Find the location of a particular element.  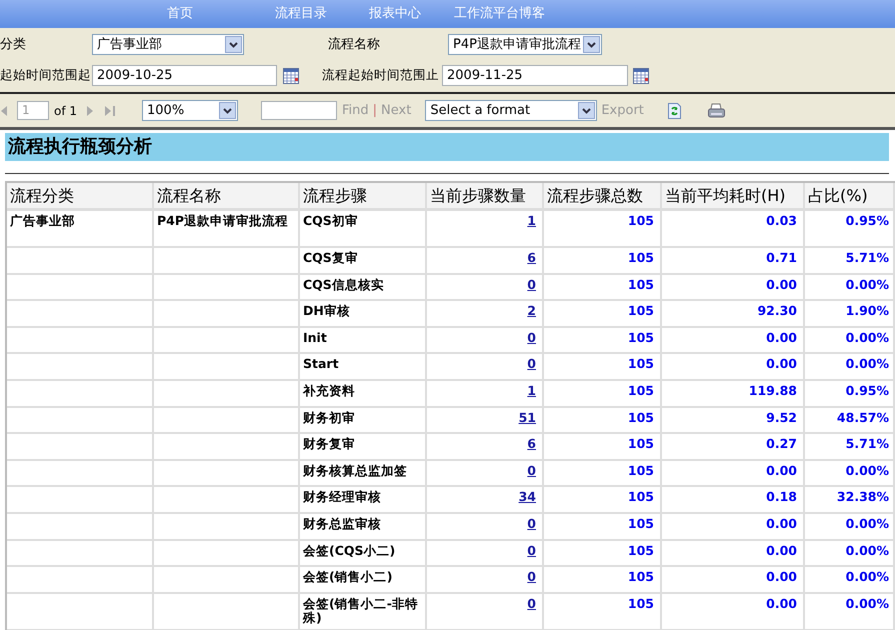

table-cell: 32.38% is located at coordinates (850, 500).